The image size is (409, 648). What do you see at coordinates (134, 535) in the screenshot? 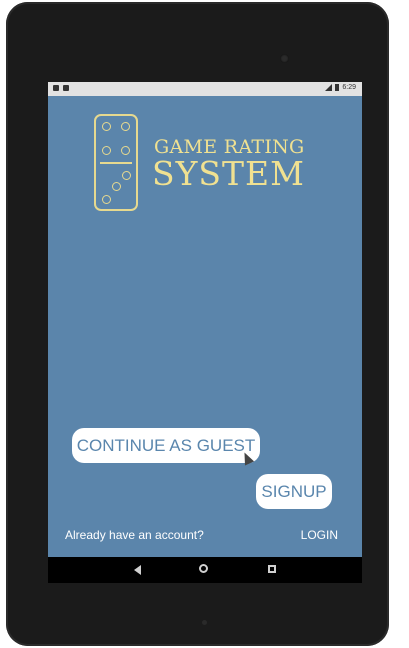
I see `account-prompt-text: Already have an account?` at bounding box center [134, 535].